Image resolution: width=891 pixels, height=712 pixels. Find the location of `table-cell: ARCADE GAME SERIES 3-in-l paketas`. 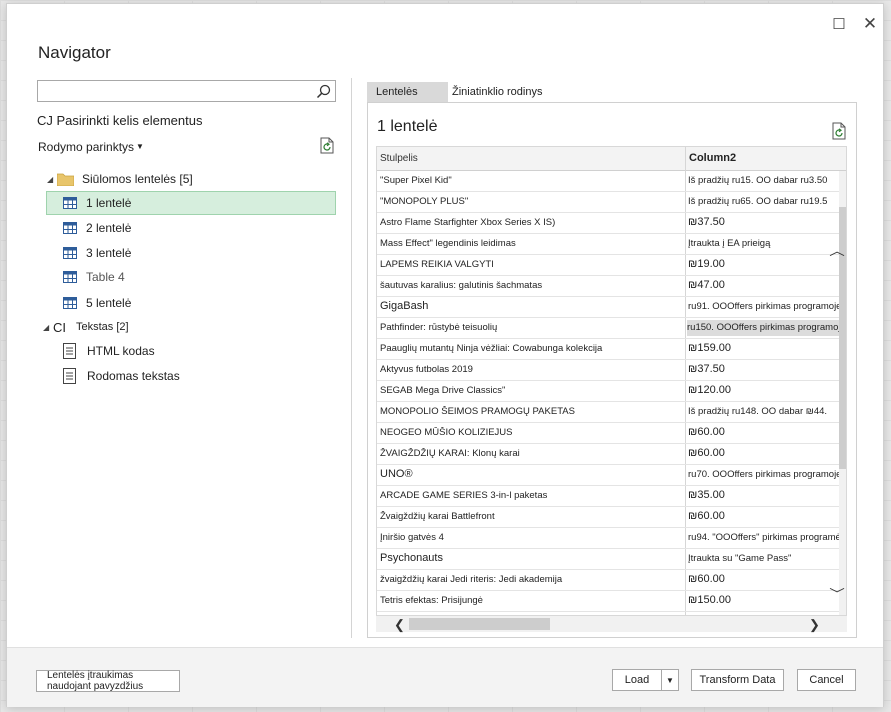

table-cell: ARCADE GAME SERIES 3-in-l paketas is located at coordinates (464, 495).